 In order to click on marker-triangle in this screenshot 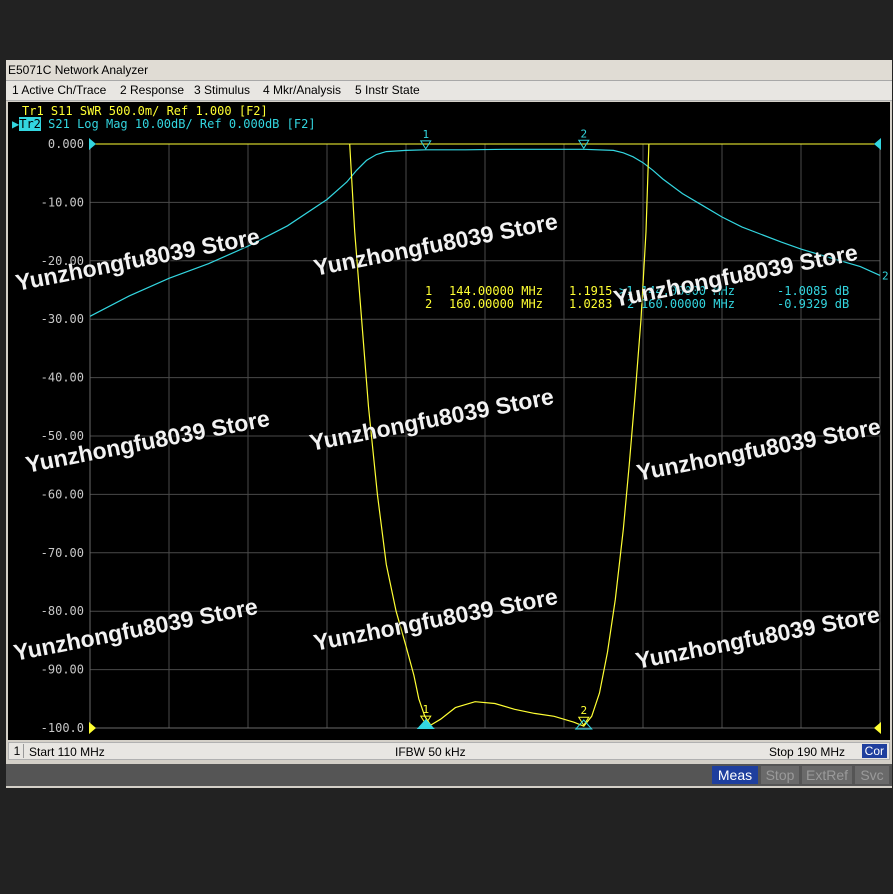, I will do `click(425, 145)`.